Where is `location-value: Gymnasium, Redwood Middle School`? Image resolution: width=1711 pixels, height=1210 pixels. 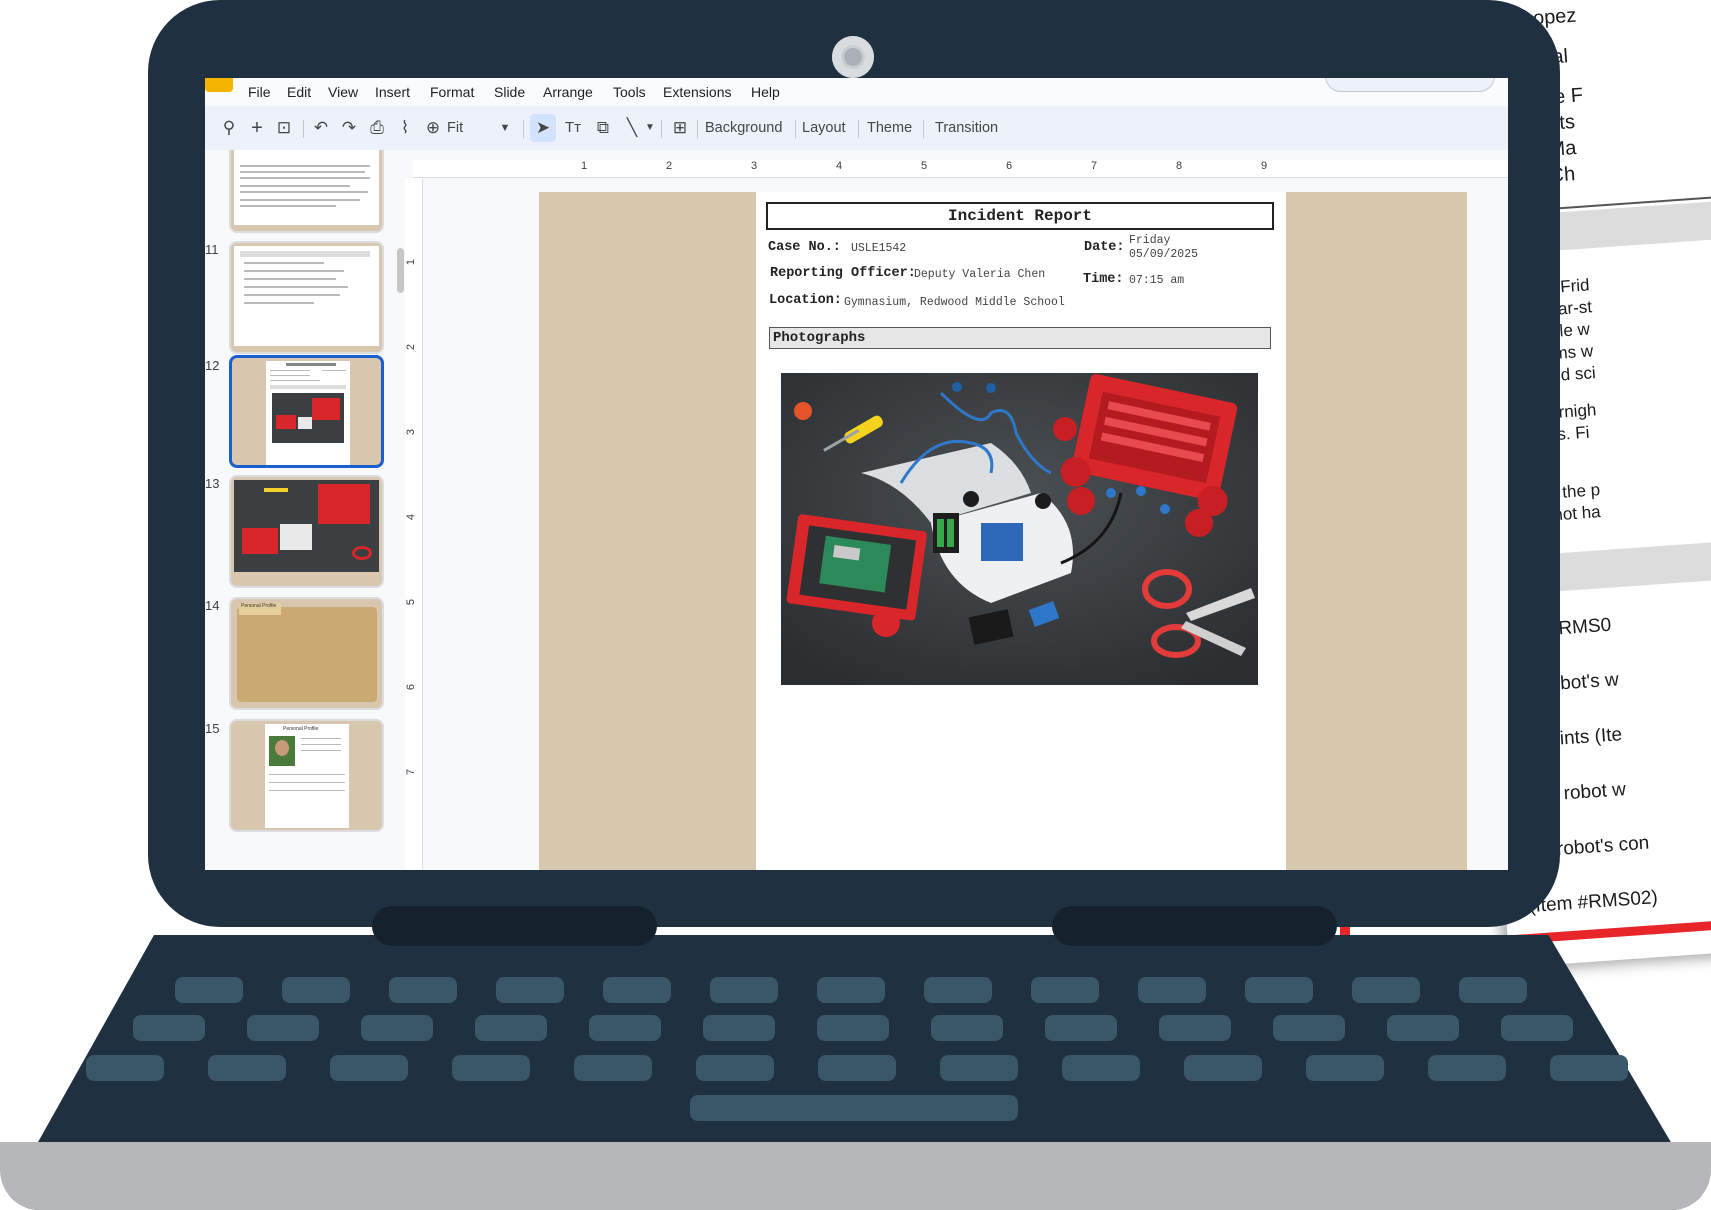 location-value: Gymnasium, Redwood Middle School is located at coordinates (954, 302).